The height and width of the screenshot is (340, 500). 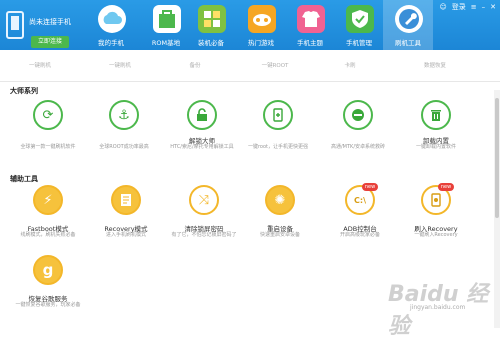 What do you see at coordinates (278, 133) in the screenshot?
I see `tool-phone-root: 一键root，让手机更快更强` at bounding box center [278, 133].